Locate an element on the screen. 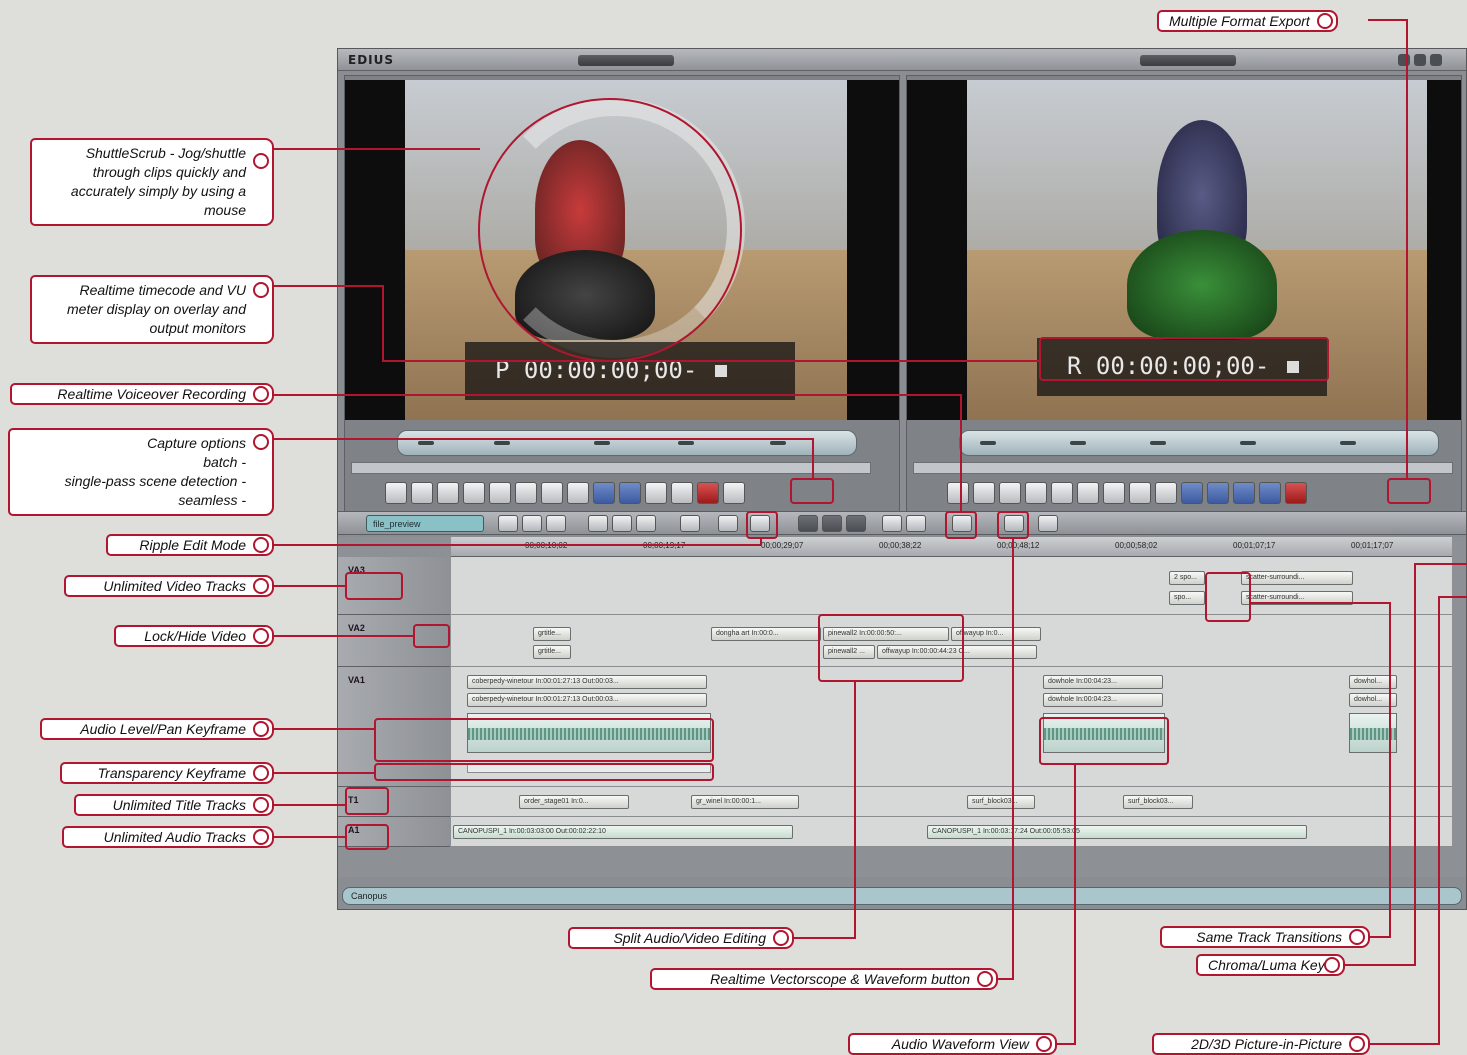  open-button is located at coordinates (532, 523).